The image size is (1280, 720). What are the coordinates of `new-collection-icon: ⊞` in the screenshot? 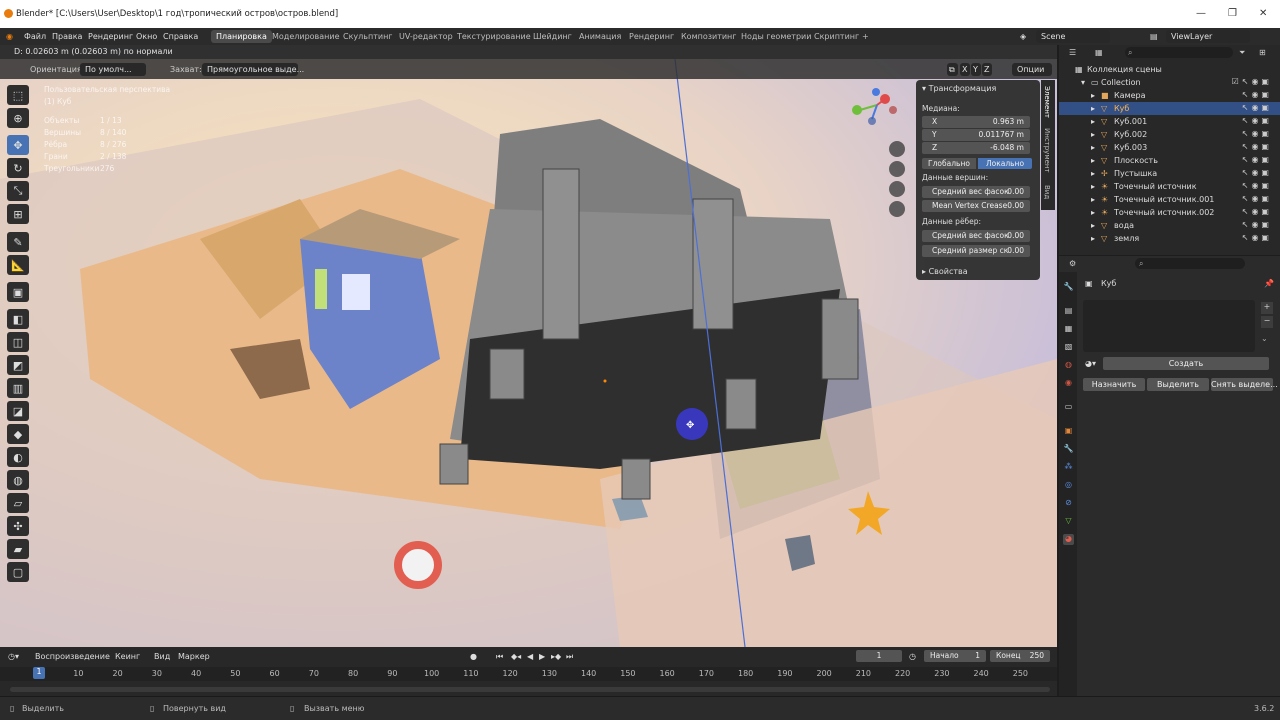 It's located at (1262, 52).